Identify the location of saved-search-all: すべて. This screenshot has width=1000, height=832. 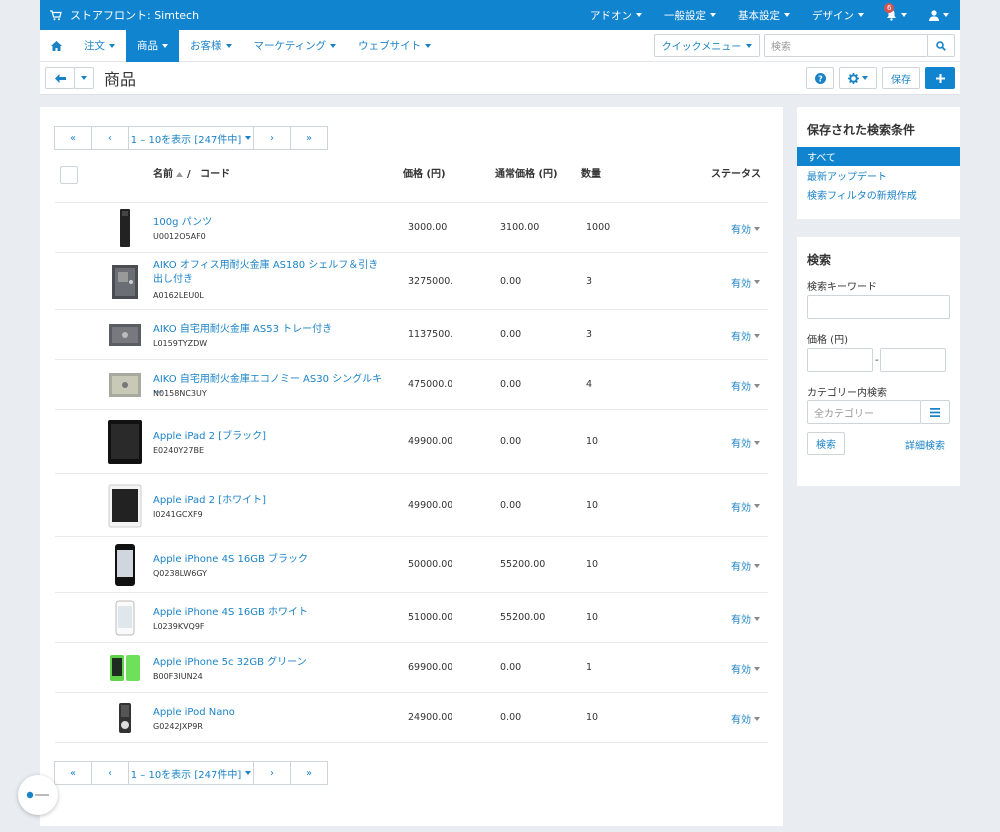
(878, 156).